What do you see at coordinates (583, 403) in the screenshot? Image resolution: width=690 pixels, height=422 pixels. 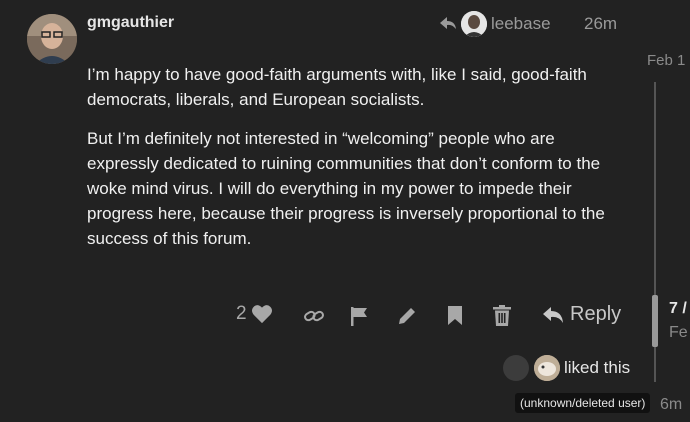 I see `liker-tooltip: (unknown/deleted user)` at bounding box center [583, 403].